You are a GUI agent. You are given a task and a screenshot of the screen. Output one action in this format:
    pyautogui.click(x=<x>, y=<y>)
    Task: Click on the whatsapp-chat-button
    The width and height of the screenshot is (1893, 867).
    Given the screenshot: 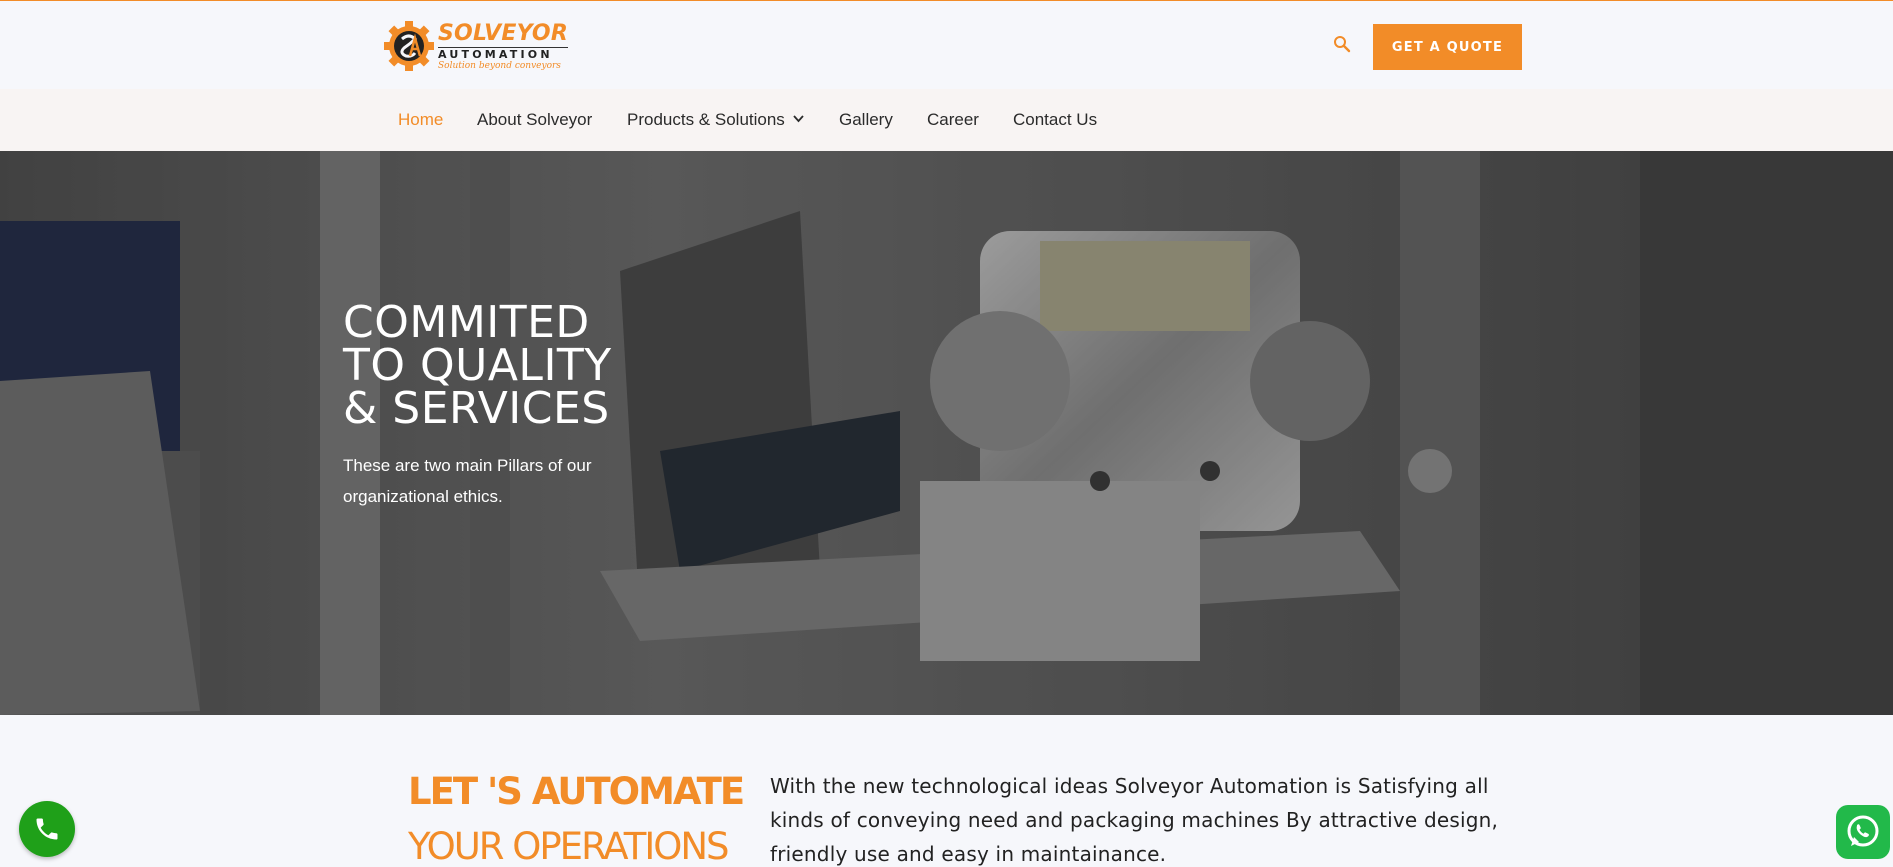 What is the action you would take?
    pyautogui.click(x=1863, y=832)
    